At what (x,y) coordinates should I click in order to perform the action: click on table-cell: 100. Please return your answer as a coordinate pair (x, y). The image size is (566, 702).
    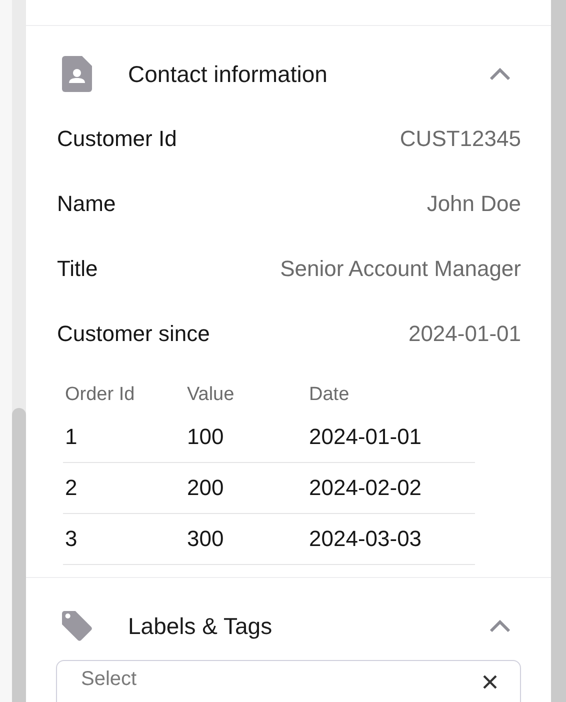
    Looking at the image, I should click on (246, 437).